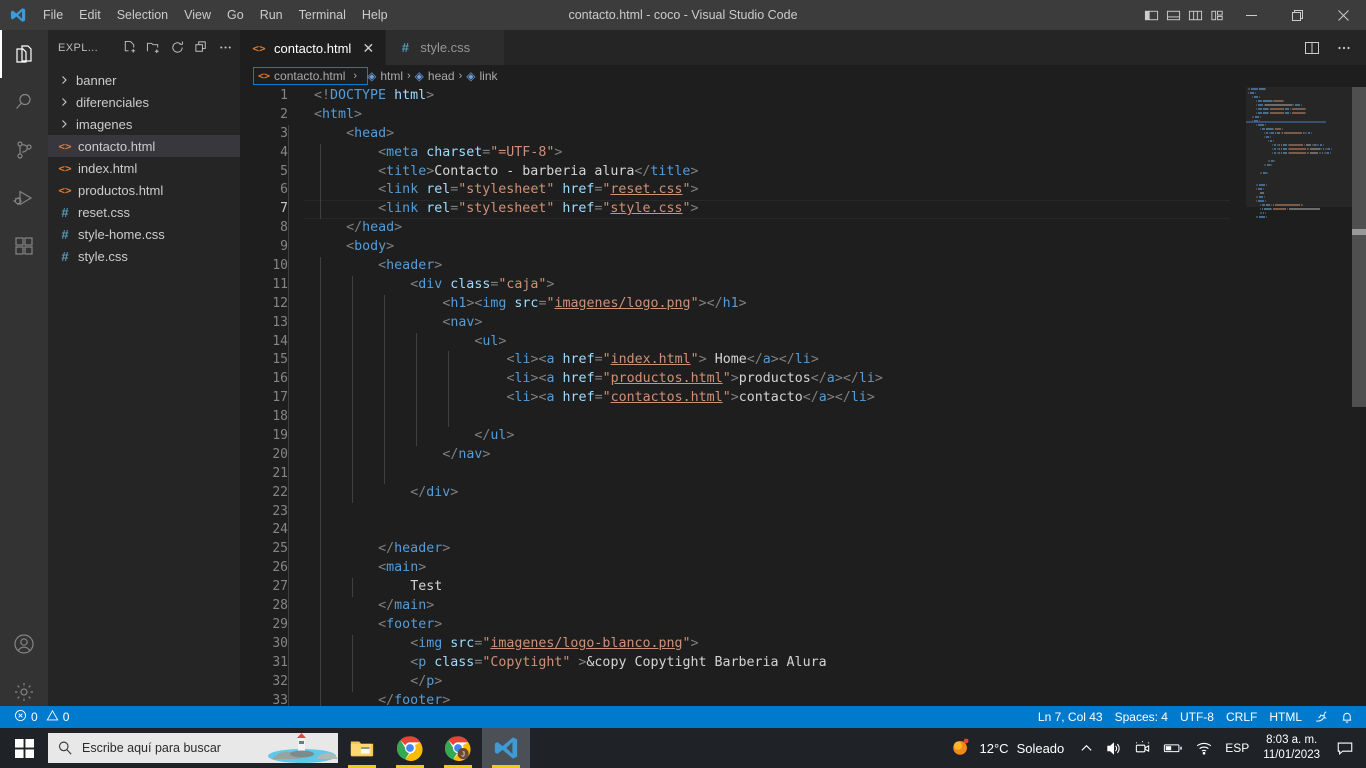 The image size is (1366, 768). What do you see at coordinates (142, 15) in the screenshot?
I see `menu-selection: Selection` at bounding box center [142, 15].